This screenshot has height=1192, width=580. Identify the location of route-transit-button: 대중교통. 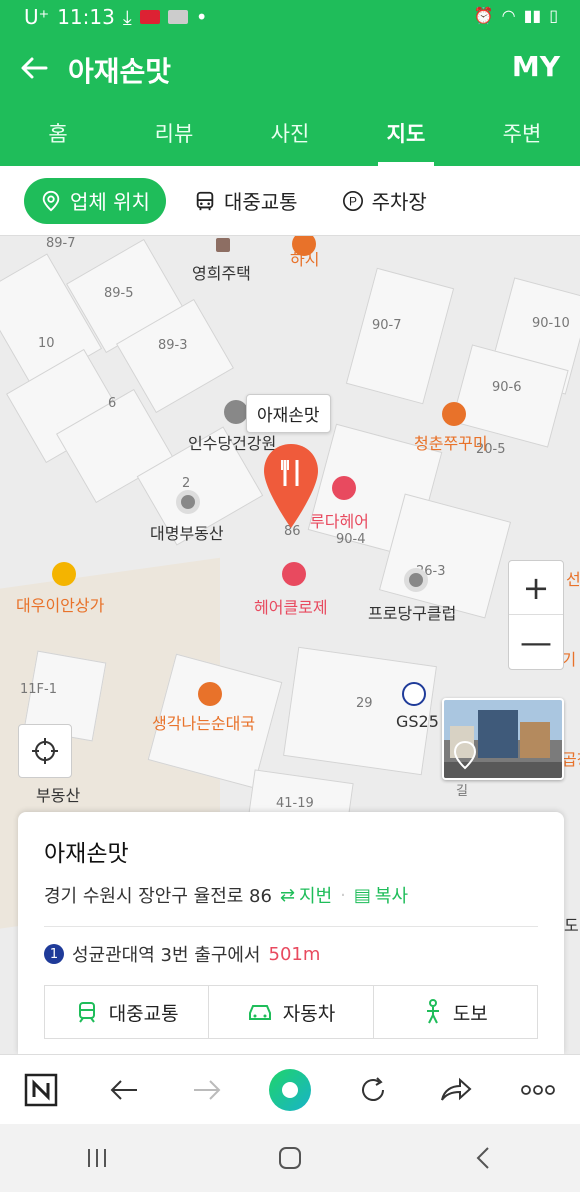
(126, 1012).